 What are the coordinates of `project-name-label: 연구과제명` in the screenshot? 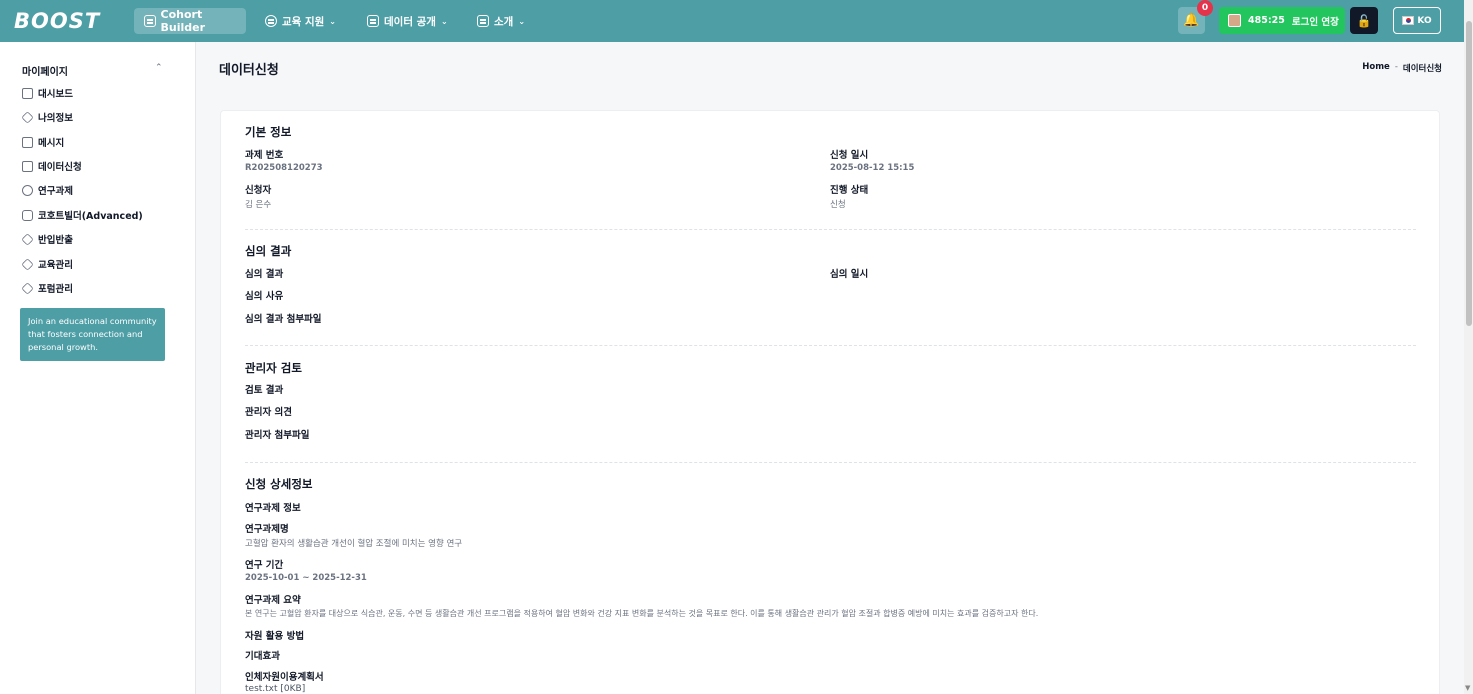 It's located at (267, 529).